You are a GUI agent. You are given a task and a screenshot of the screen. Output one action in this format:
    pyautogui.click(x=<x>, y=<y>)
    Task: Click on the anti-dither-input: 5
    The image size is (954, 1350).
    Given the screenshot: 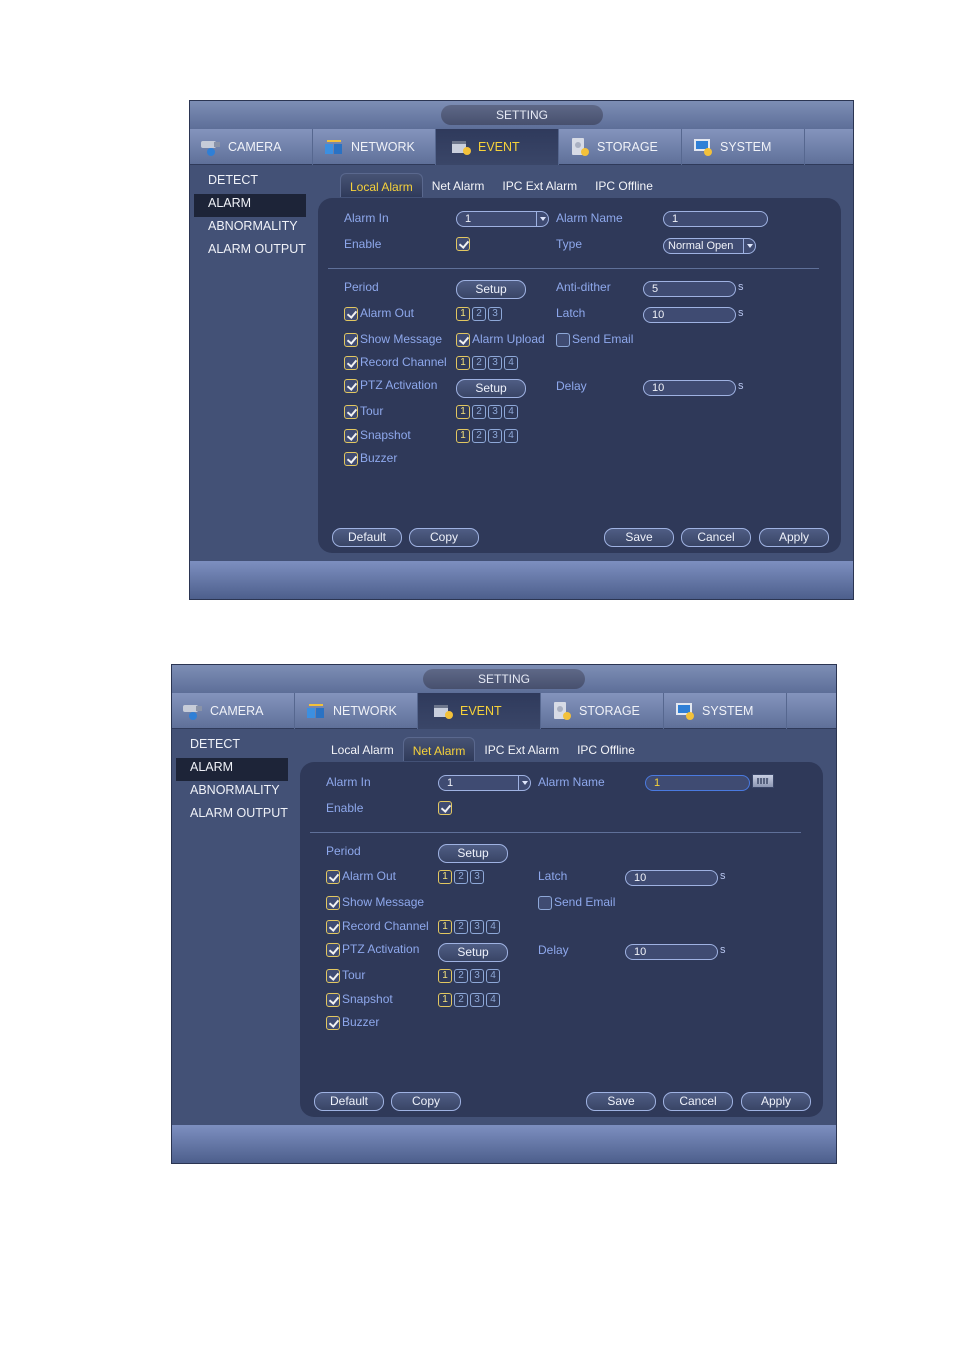 What is the action you would take?
    pyautogui.click(x=689, y=289)
    